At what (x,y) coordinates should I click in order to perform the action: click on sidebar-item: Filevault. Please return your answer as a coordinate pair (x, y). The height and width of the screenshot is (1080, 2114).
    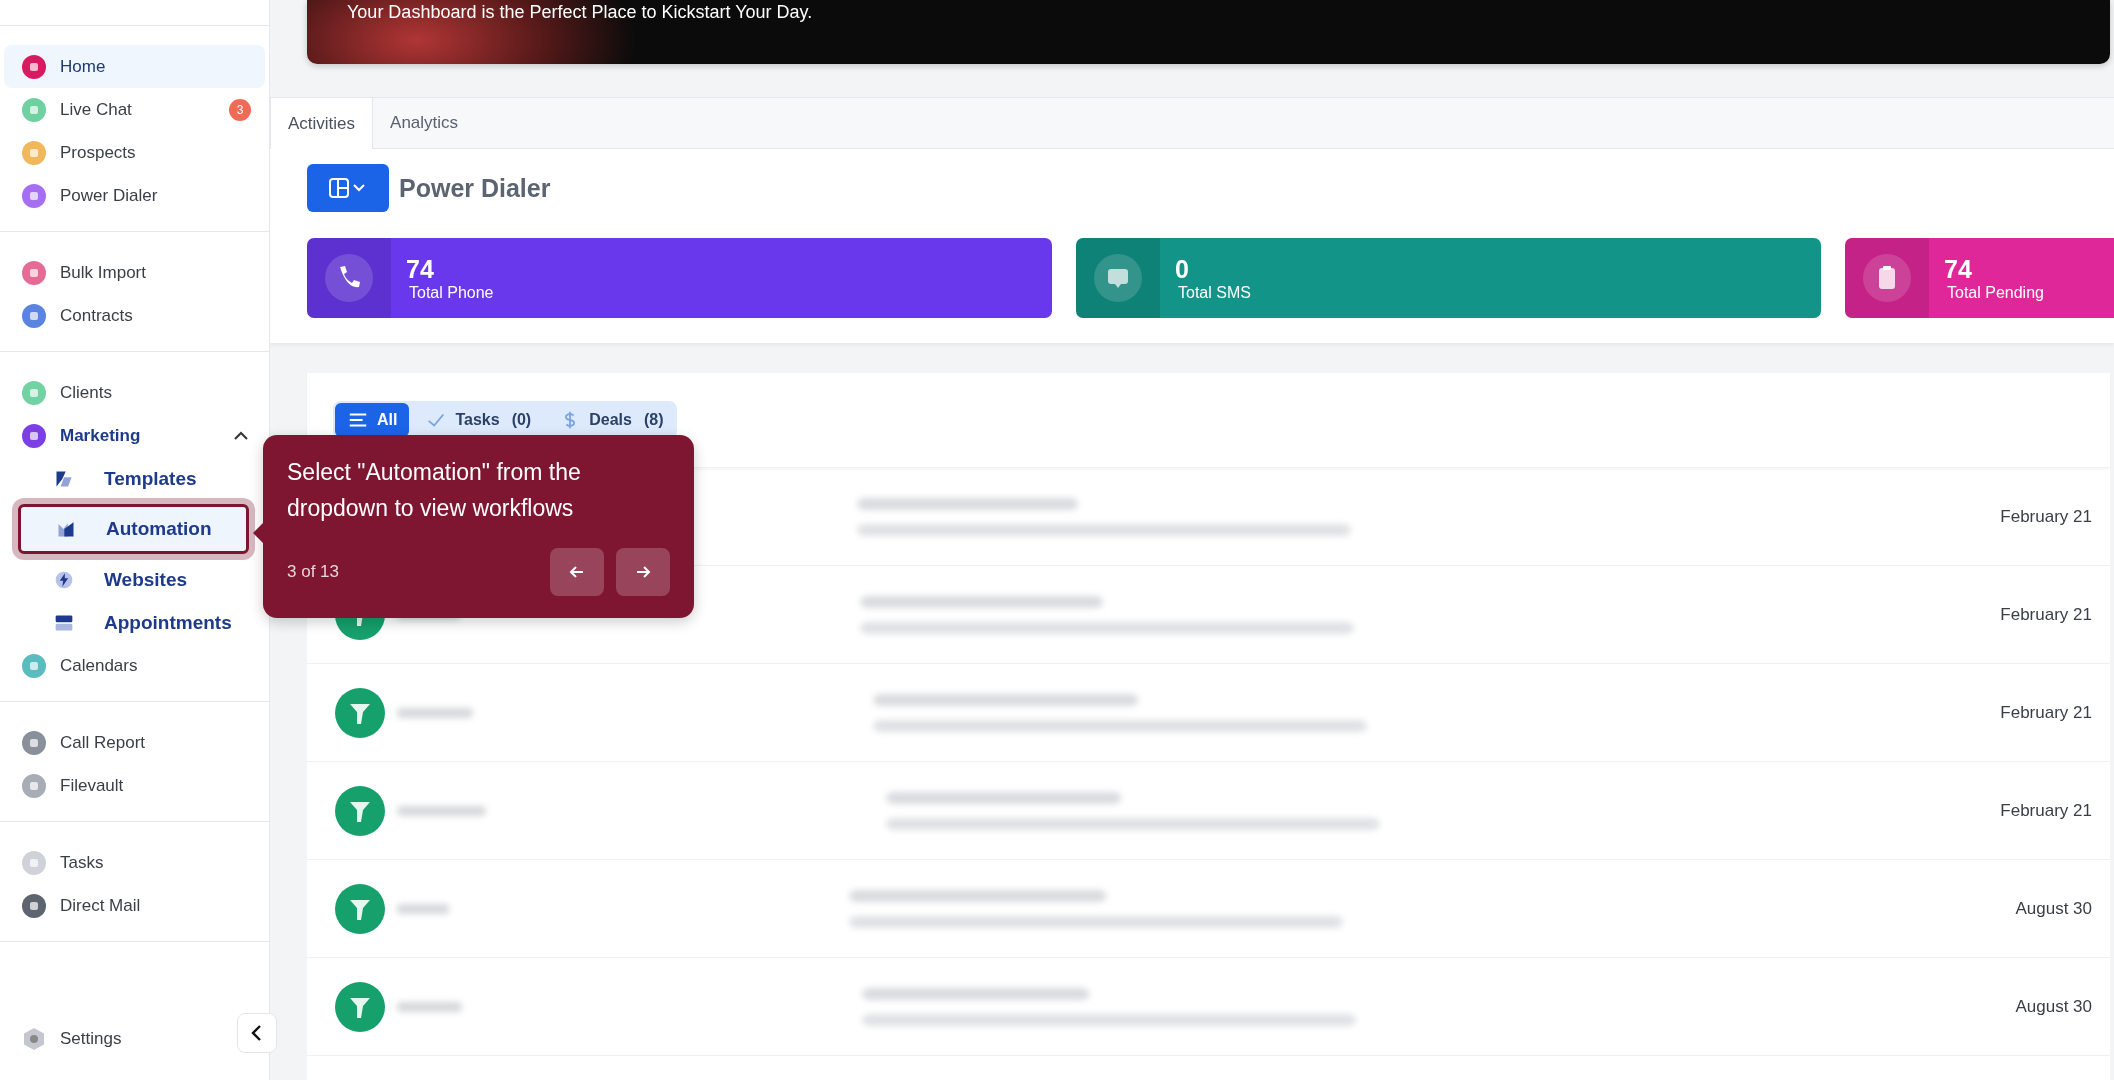
    Looking at the image, I should click on (134, 785).